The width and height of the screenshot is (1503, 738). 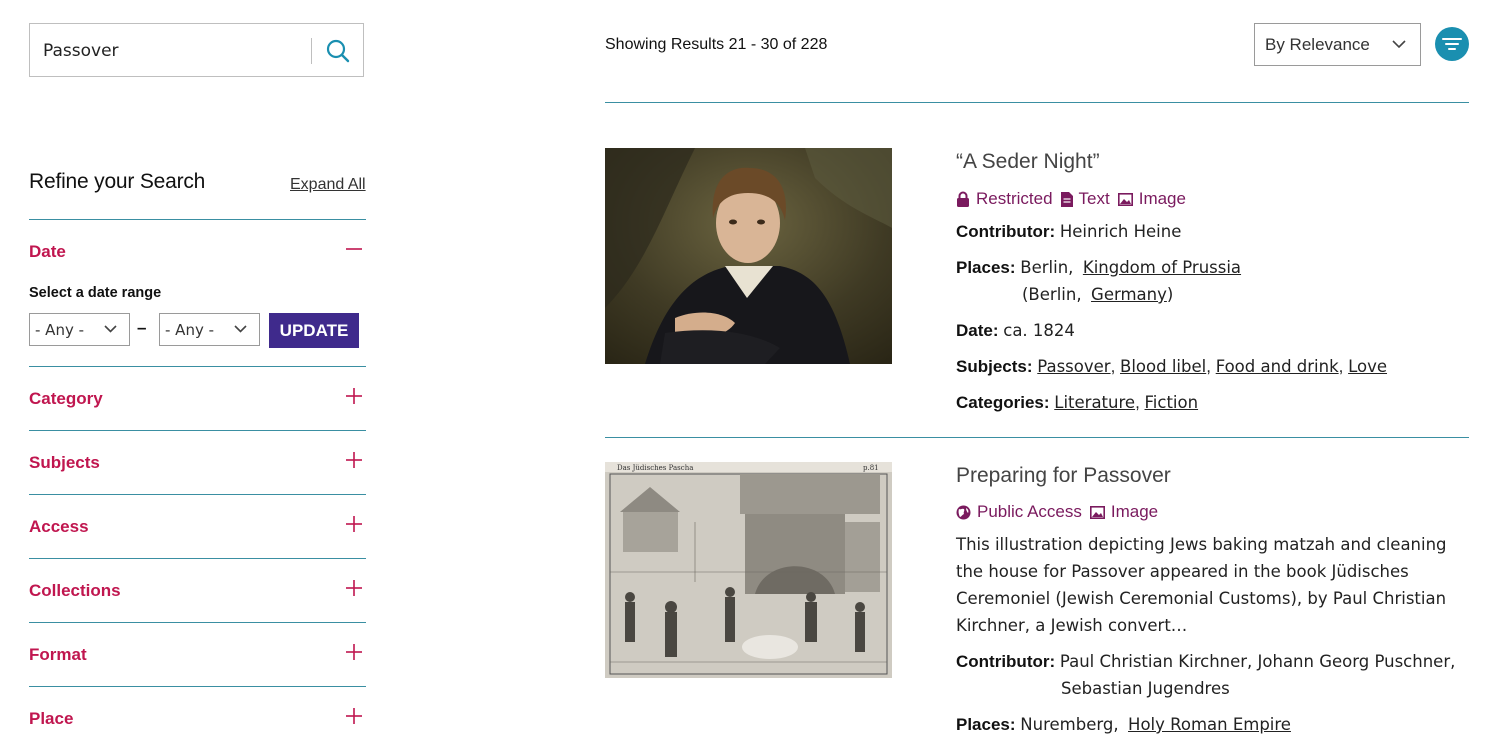 What do you see at coordinates (60, 330) in the screenshot?
I see `date-from-value: - Any -` at bounding box center [60, 330].